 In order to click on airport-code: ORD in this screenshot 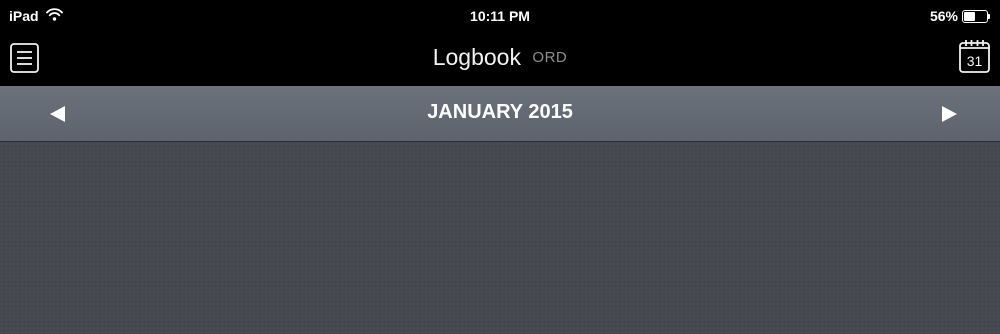, I will do `click(550, 57)`.